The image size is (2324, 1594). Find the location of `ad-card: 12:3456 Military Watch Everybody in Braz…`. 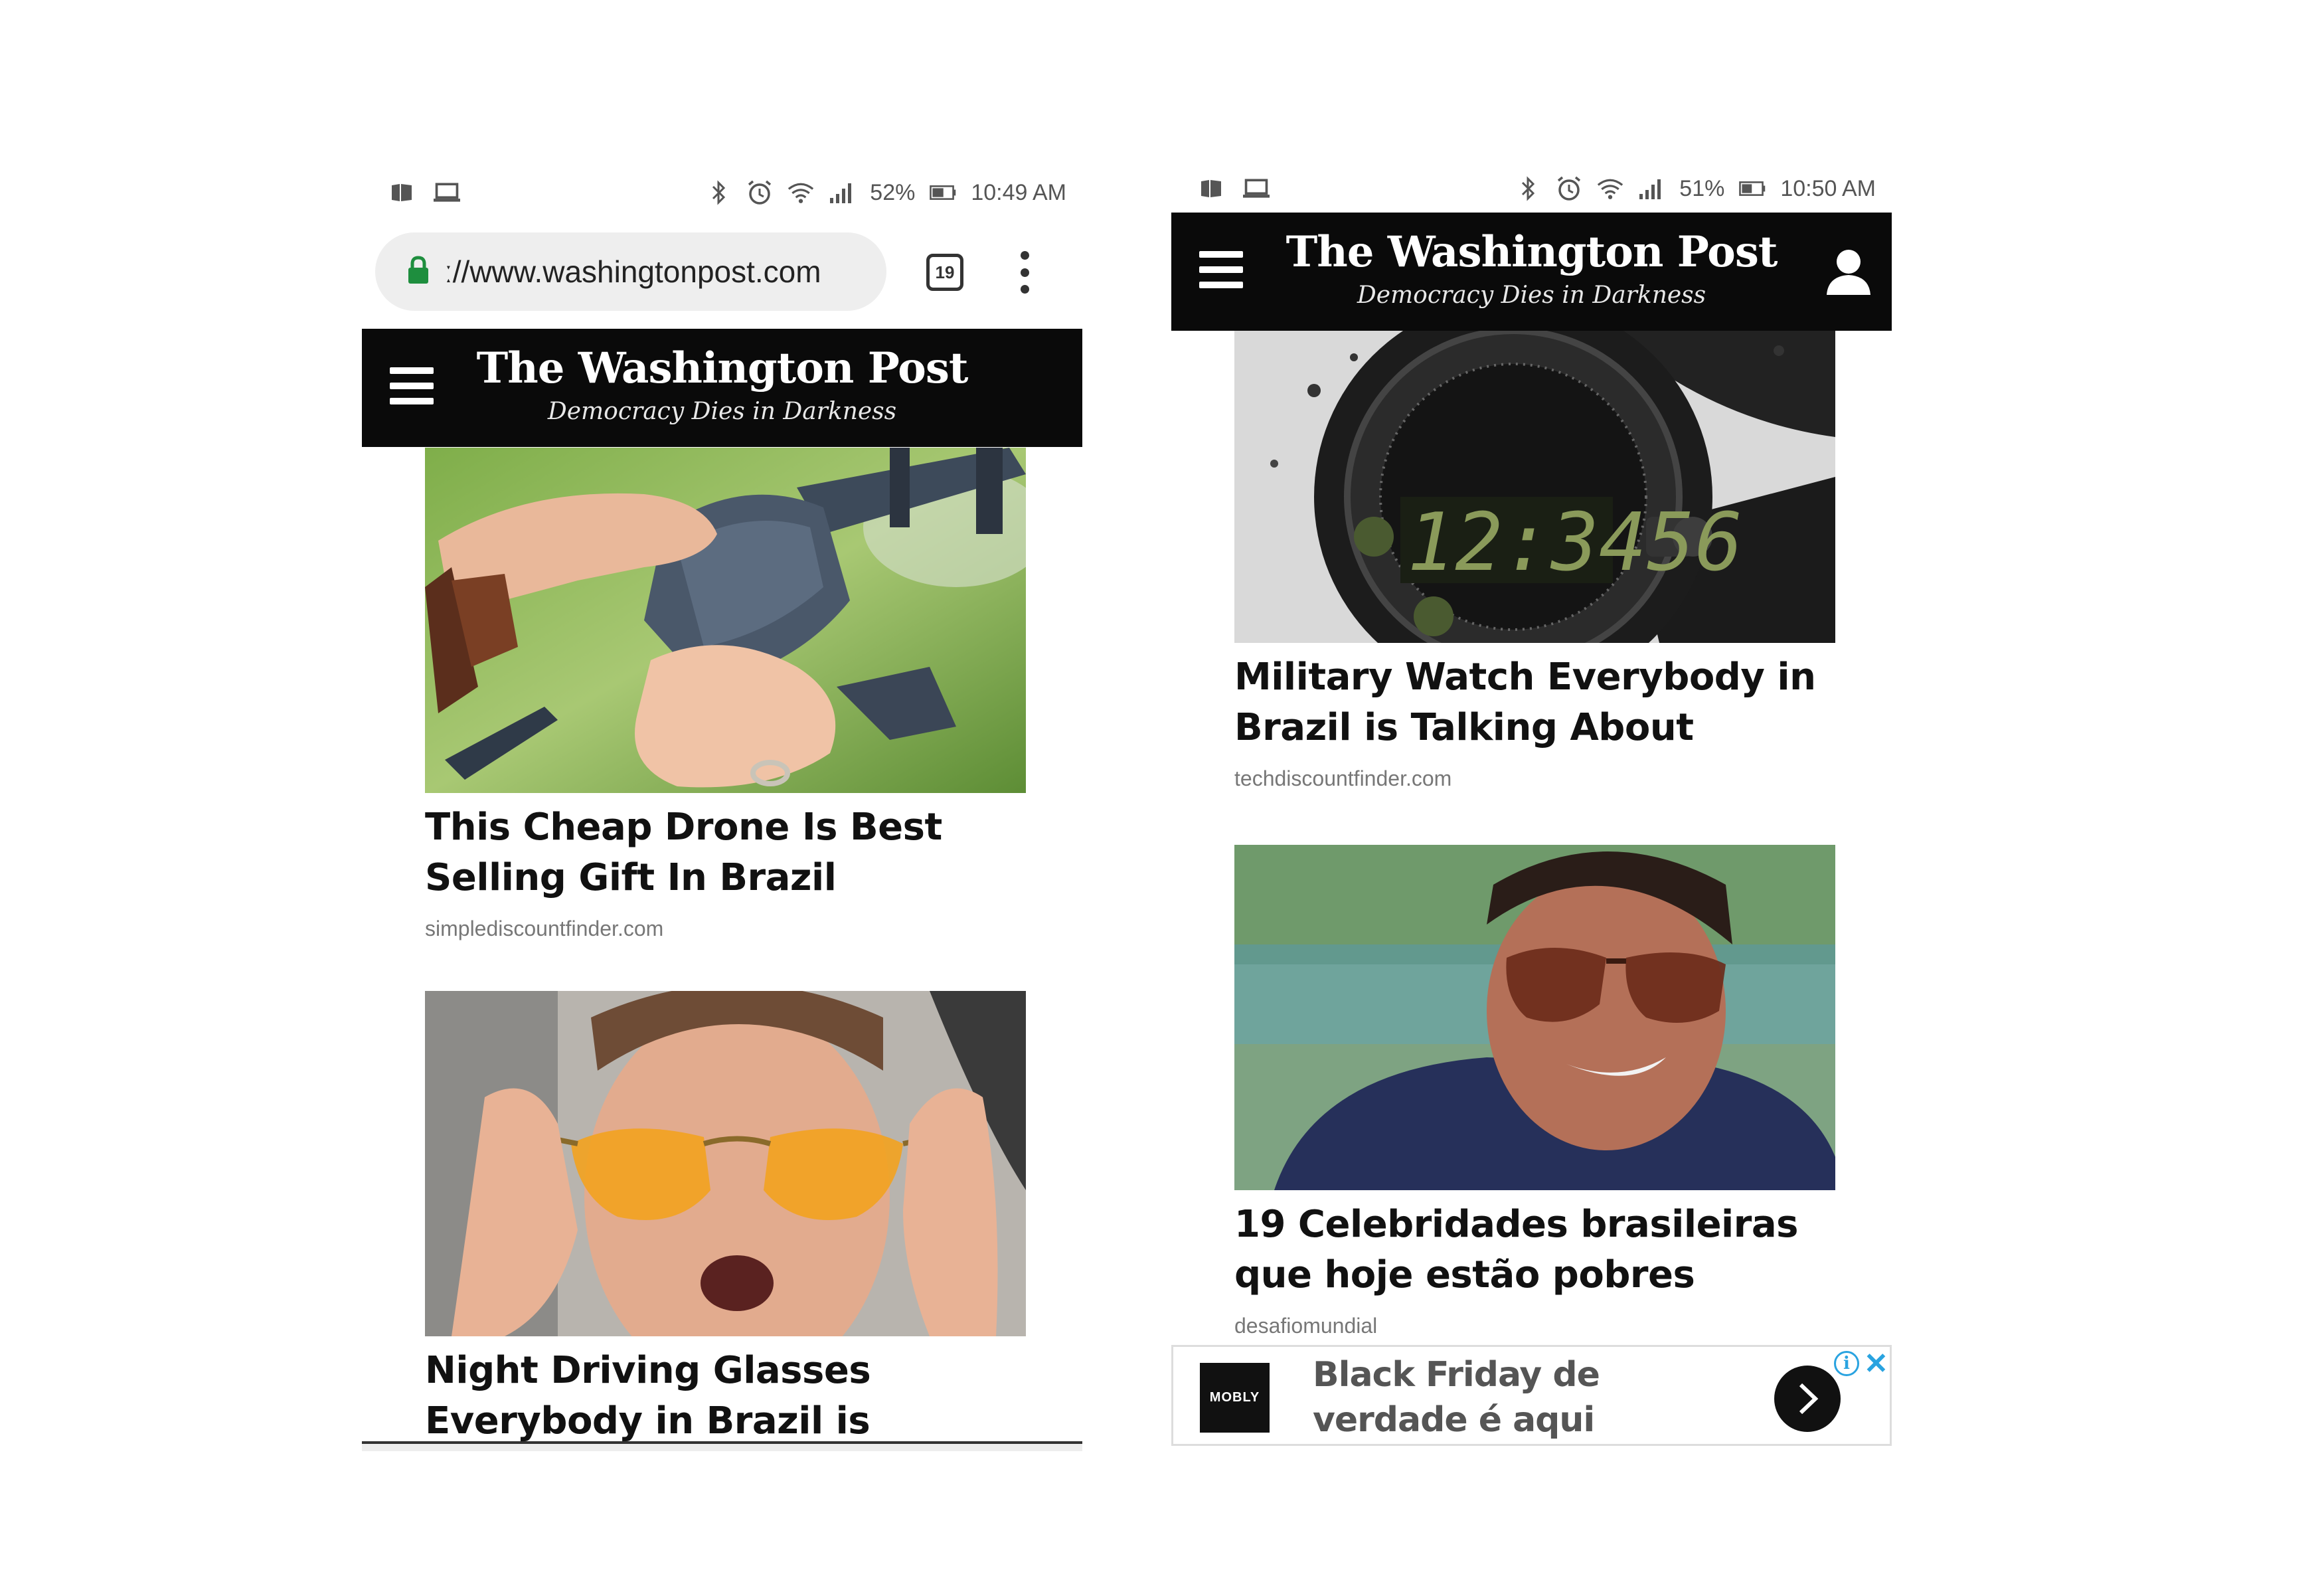

ad-card: 12:3456 Military Watch Everybody in Braz… is located at coordinates (1535, 561).